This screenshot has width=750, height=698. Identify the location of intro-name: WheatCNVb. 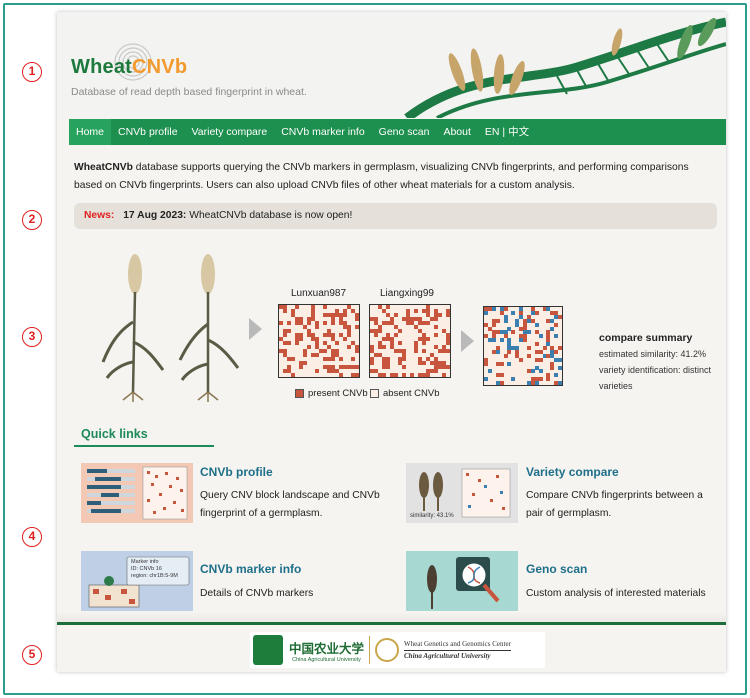
(103, 167).